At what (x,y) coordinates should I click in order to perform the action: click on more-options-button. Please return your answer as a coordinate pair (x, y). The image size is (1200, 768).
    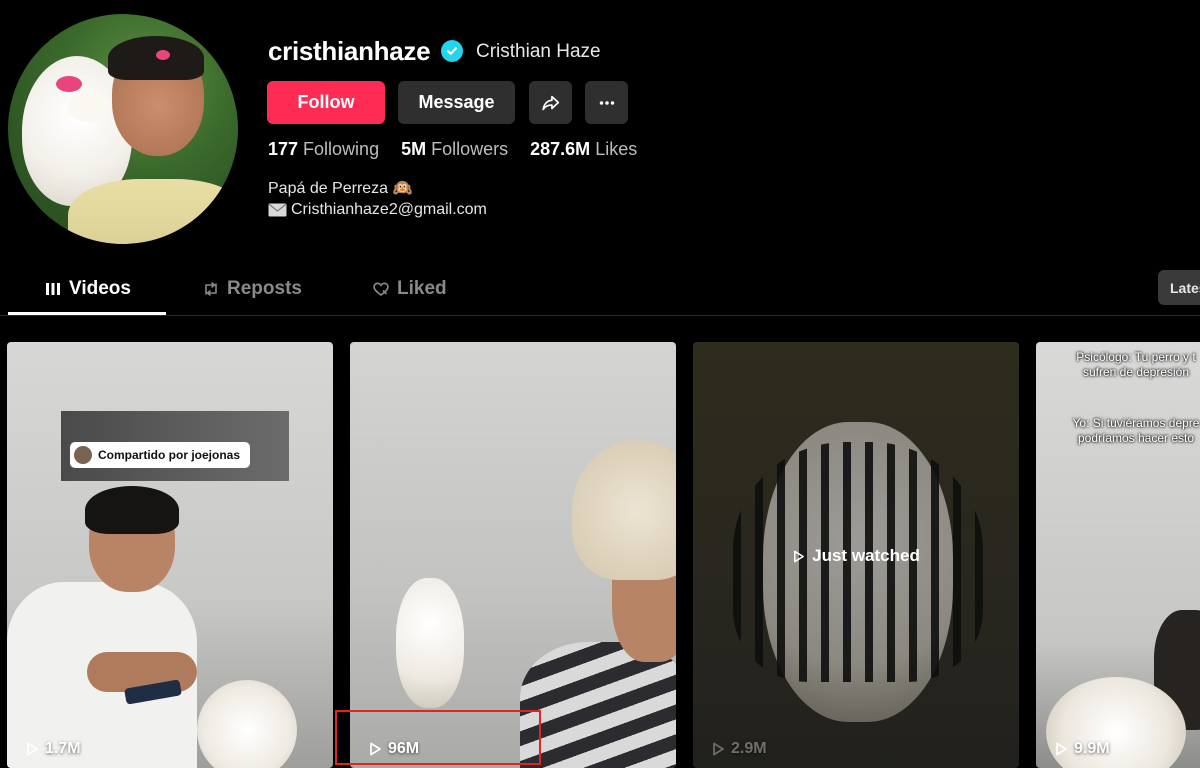
    Looking at the image, I should click on (606, 102).